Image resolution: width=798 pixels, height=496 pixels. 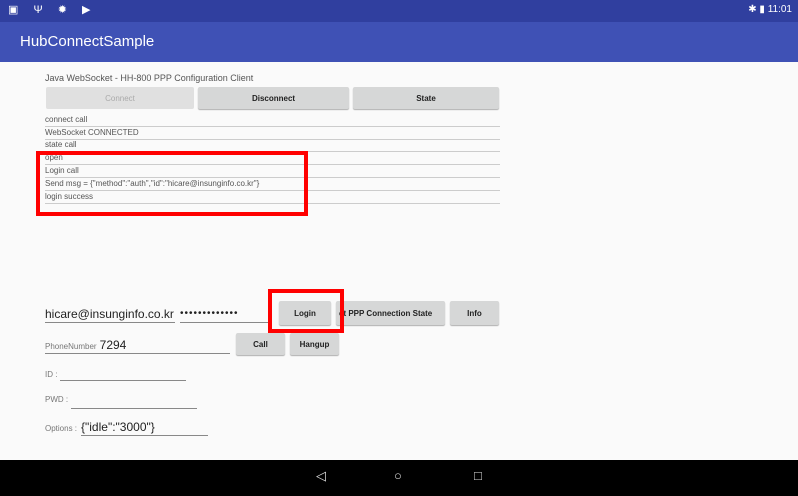 I want to click on options-label: Options :, so click(x=61, y=428).